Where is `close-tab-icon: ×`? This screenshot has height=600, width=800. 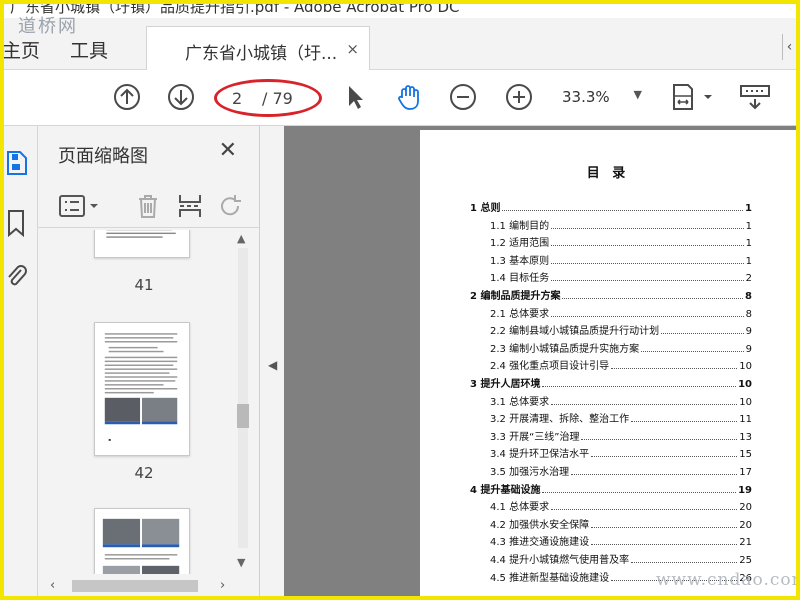 close-tab-icon: × is located at coordinates (352, 49).